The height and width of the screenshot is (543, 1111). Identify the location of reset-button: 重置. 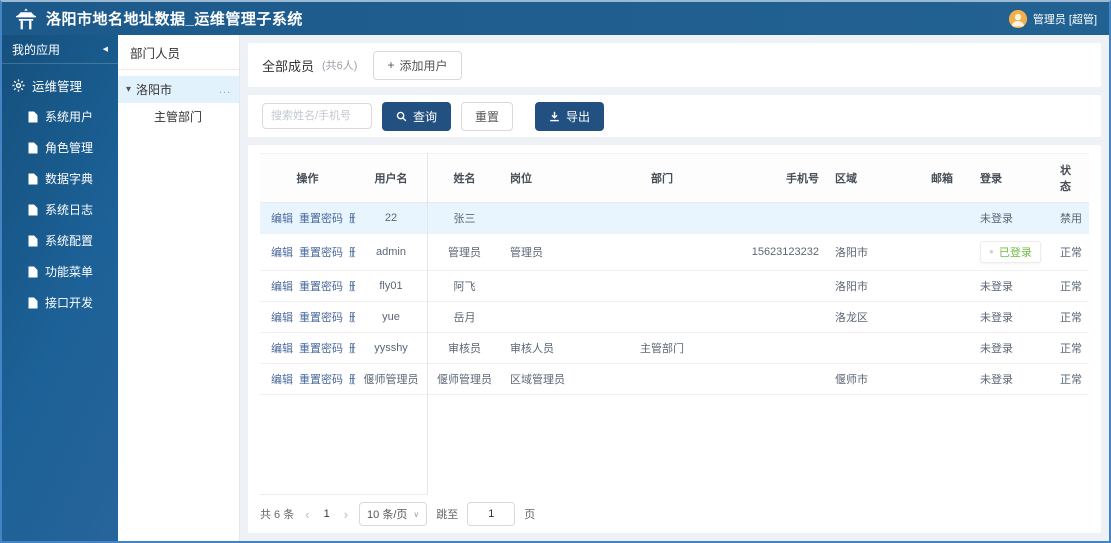
(487, 116).